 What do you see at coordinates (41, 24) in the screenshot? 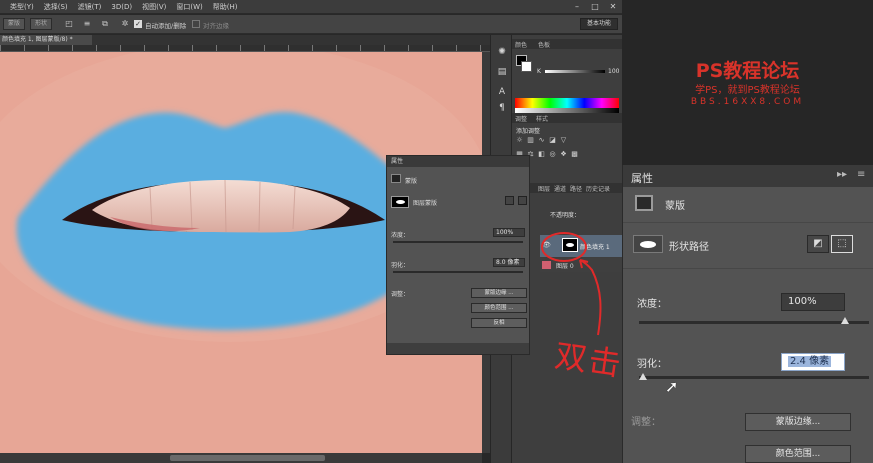
I see `shape-mode-button: 形状` at bounding box center [41, 24].